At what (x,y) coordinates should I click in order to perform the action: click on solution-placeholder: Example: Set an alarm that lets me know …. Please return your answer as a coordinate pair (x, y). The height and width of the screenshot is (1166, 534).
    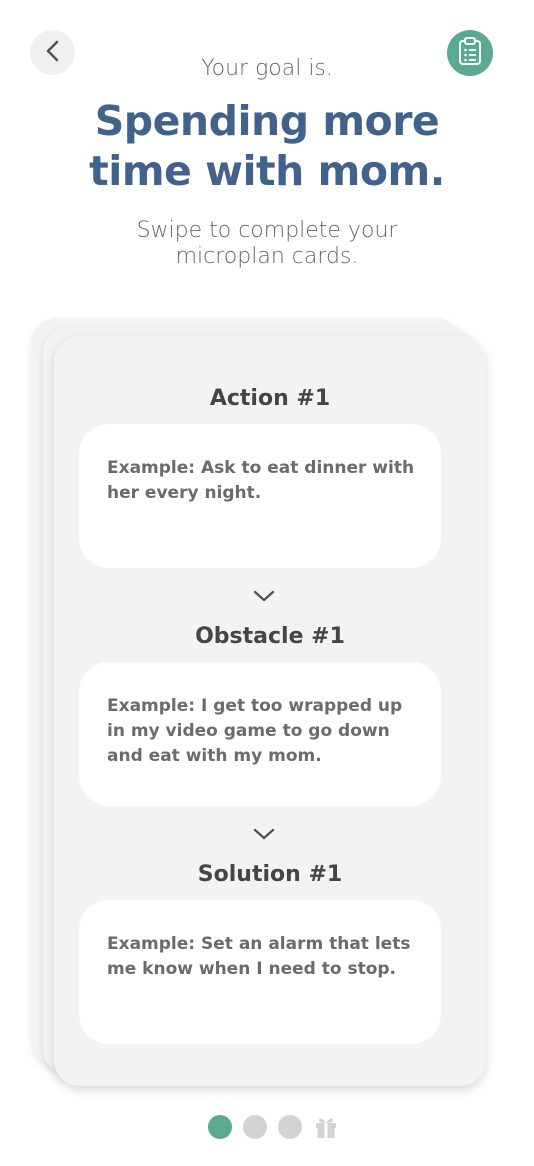
    Looking at the image, I should click on (259, 956).